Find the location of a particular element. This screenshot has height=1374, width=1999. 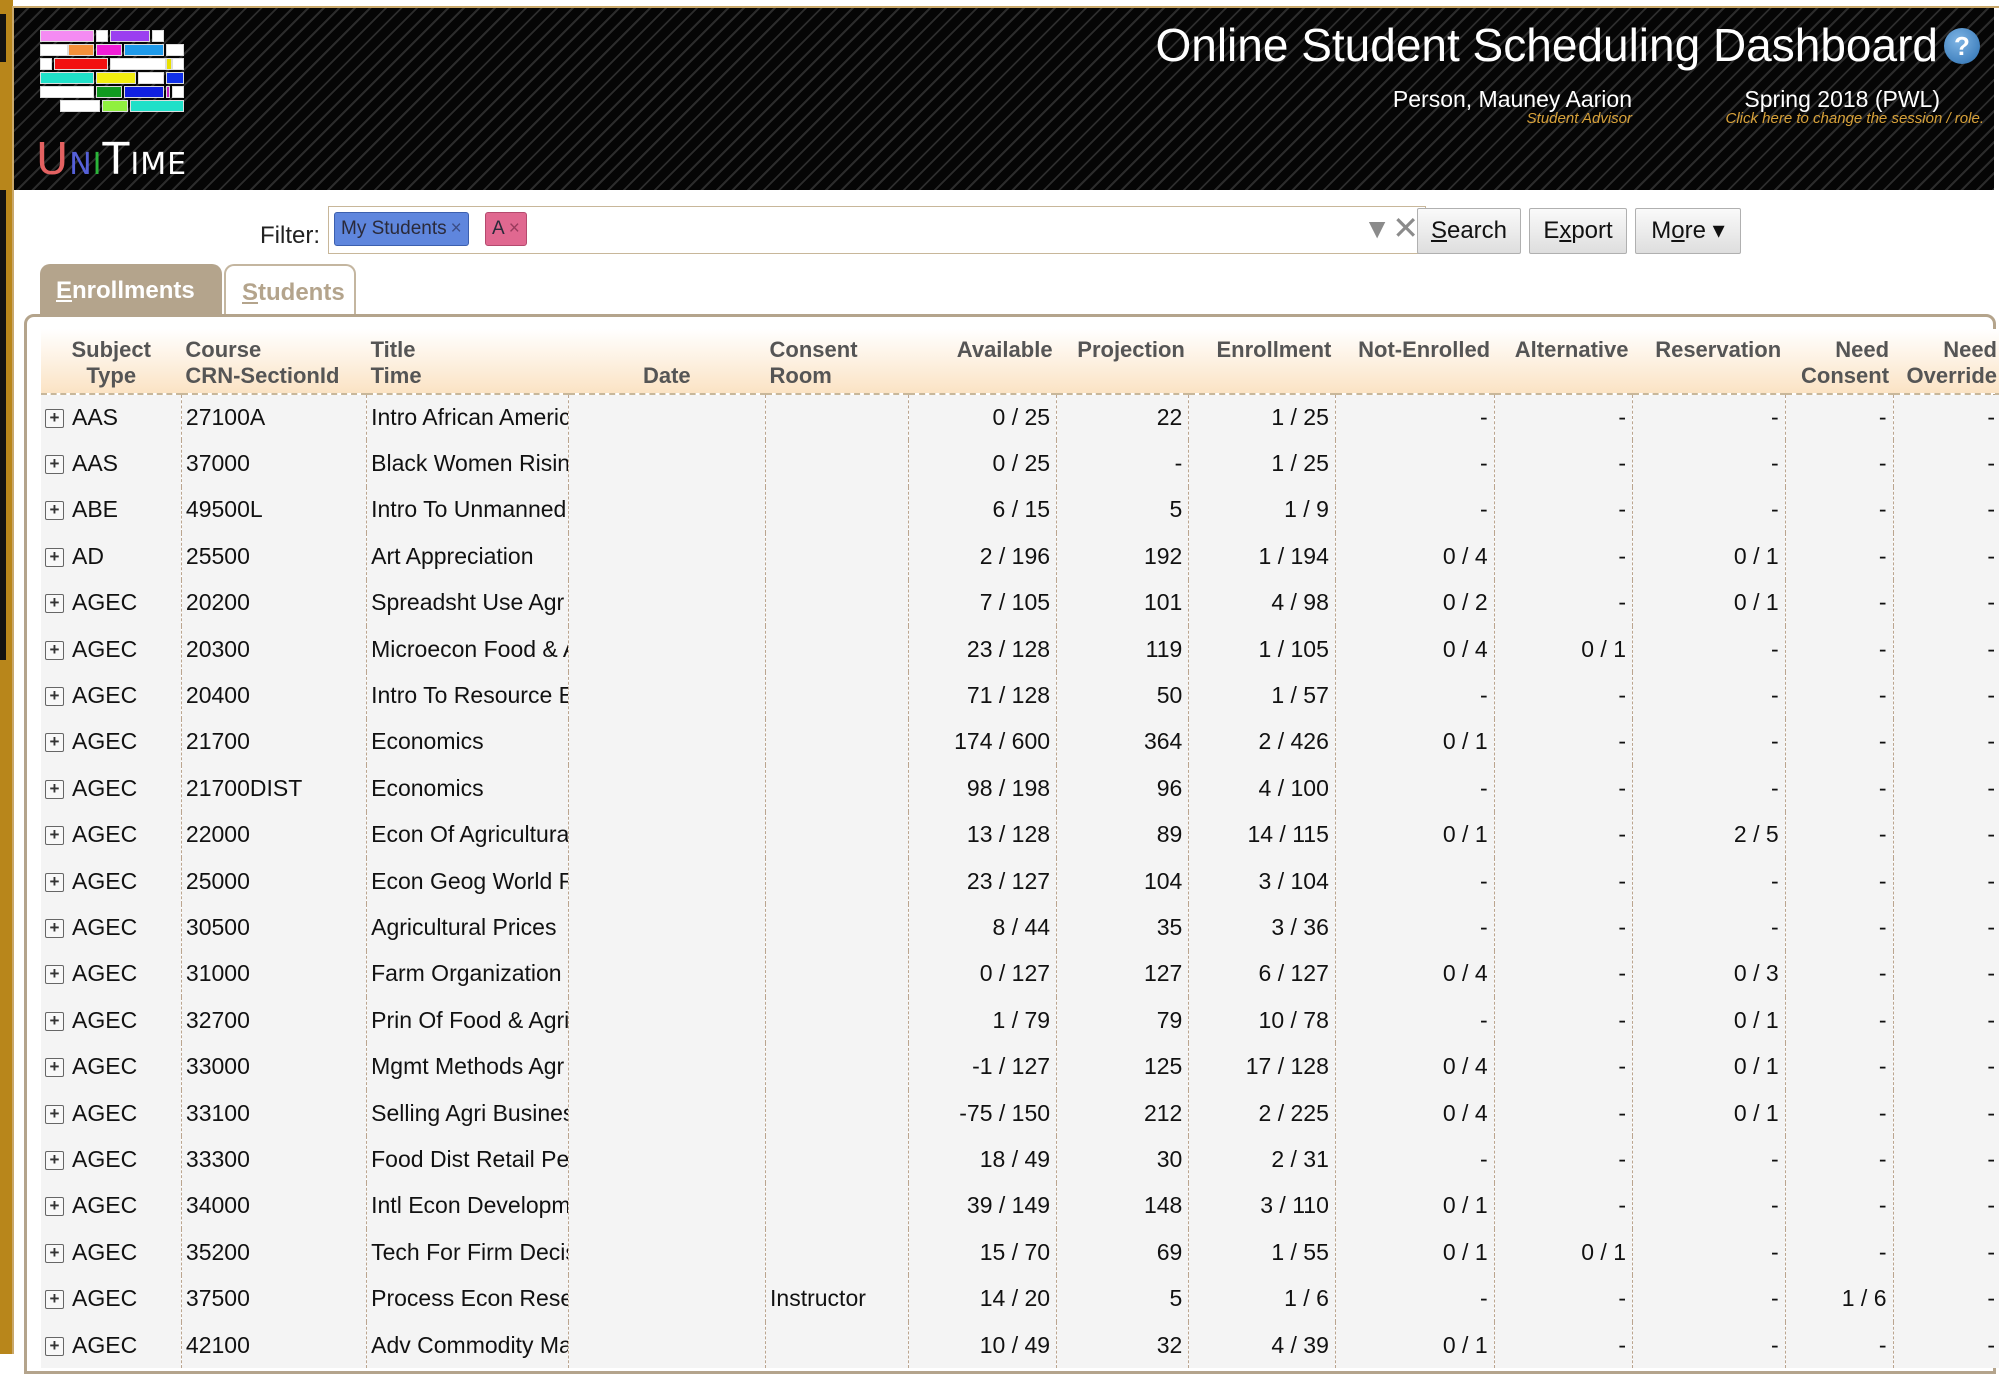

cell-available: 10 / 49 is located at coordinates (983, 1345).